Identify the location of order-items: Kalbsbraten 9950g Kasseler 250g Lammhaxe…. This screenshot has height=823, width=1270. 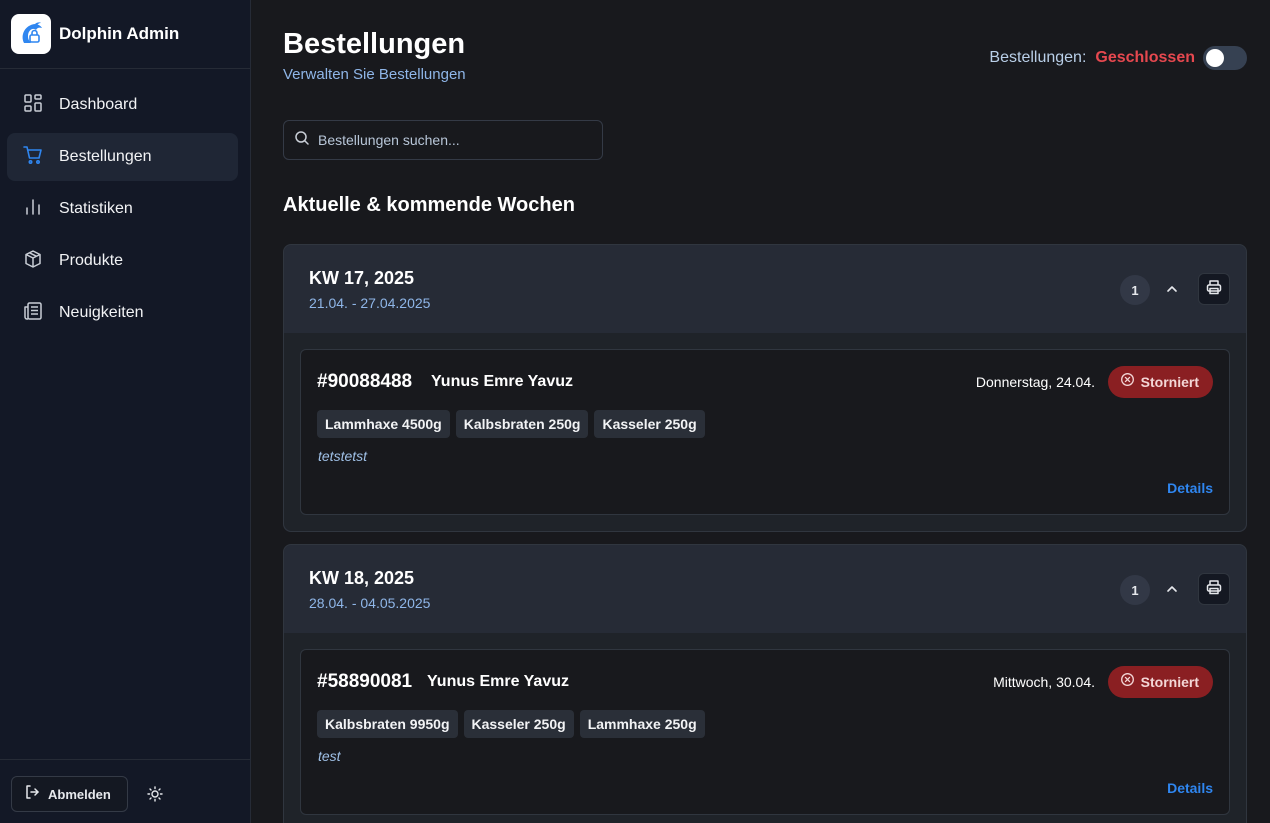
(514, 724).